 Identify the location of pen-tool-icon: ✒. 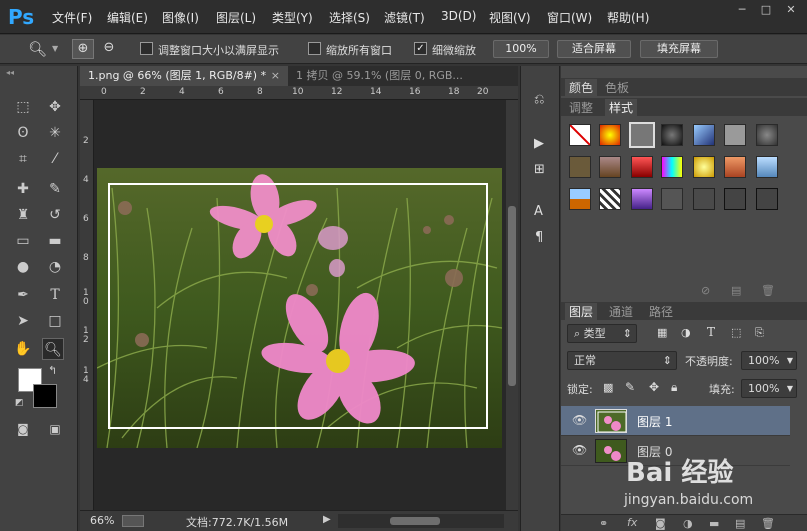
(23, 295).